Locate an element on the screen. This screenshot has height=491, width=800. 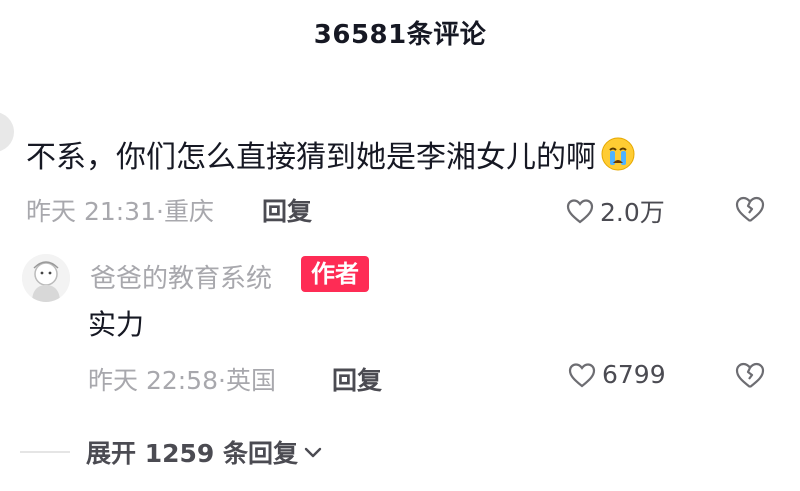
comment-text: 不系，你们怎么直接猜到她是李湘女儿的啊 is located at coordinates (311, 157).